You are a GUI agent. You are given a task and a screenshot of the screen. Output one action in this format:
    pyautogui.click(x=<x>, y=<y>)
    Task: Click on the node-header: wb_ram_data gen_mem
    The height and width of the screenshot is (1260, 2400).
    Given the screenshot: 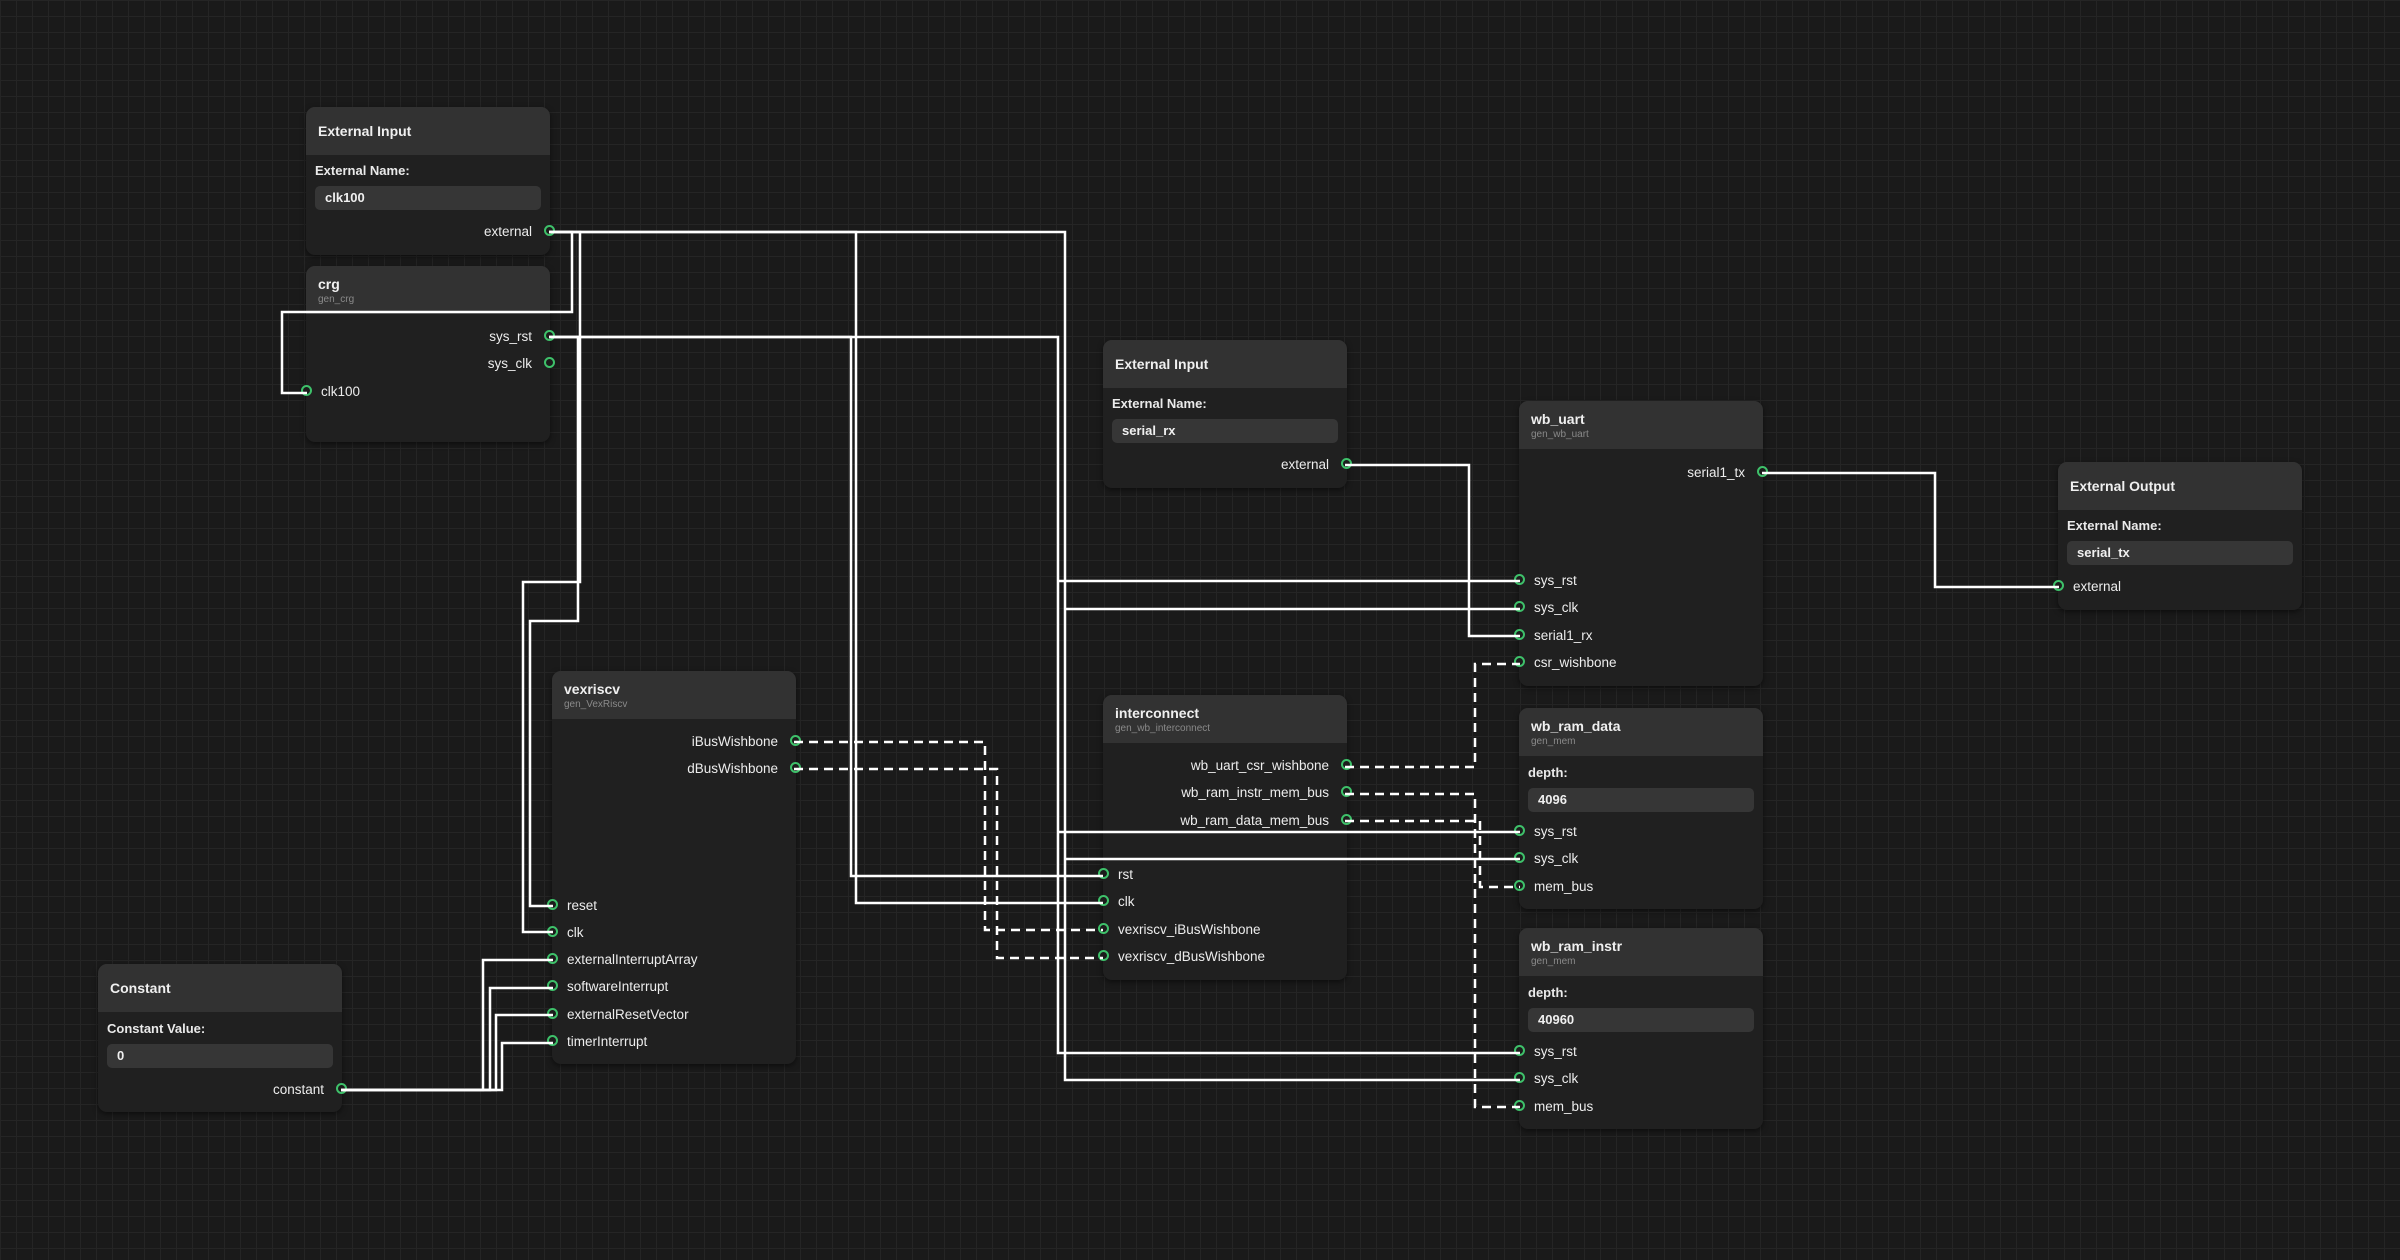 What is the action you would take?
    pyautogui.click(x=1641, y=732)
    